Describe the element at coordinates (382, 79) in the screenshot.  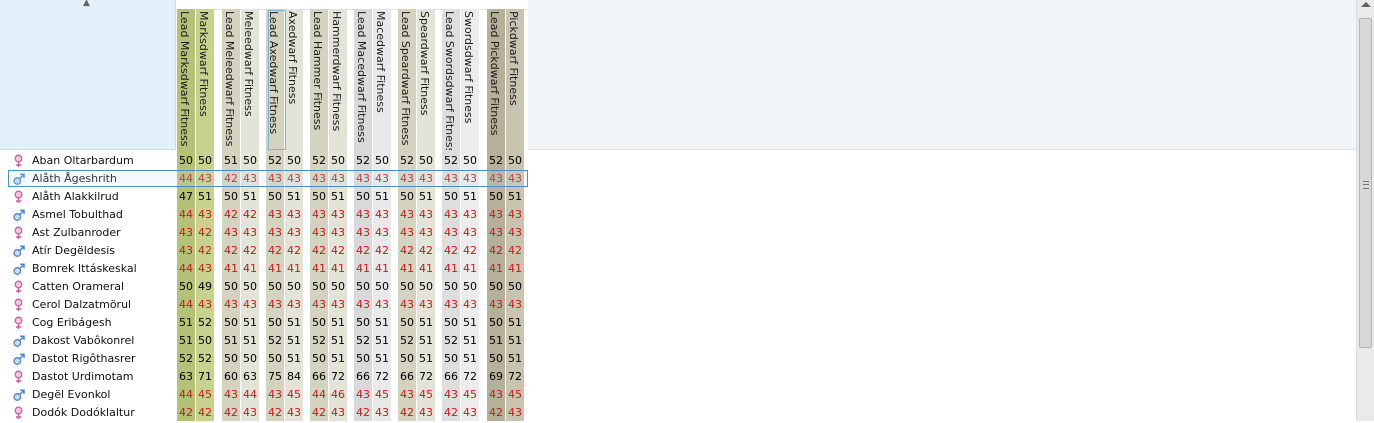
I see `column-header: Macedwarf Fitness` at that location.